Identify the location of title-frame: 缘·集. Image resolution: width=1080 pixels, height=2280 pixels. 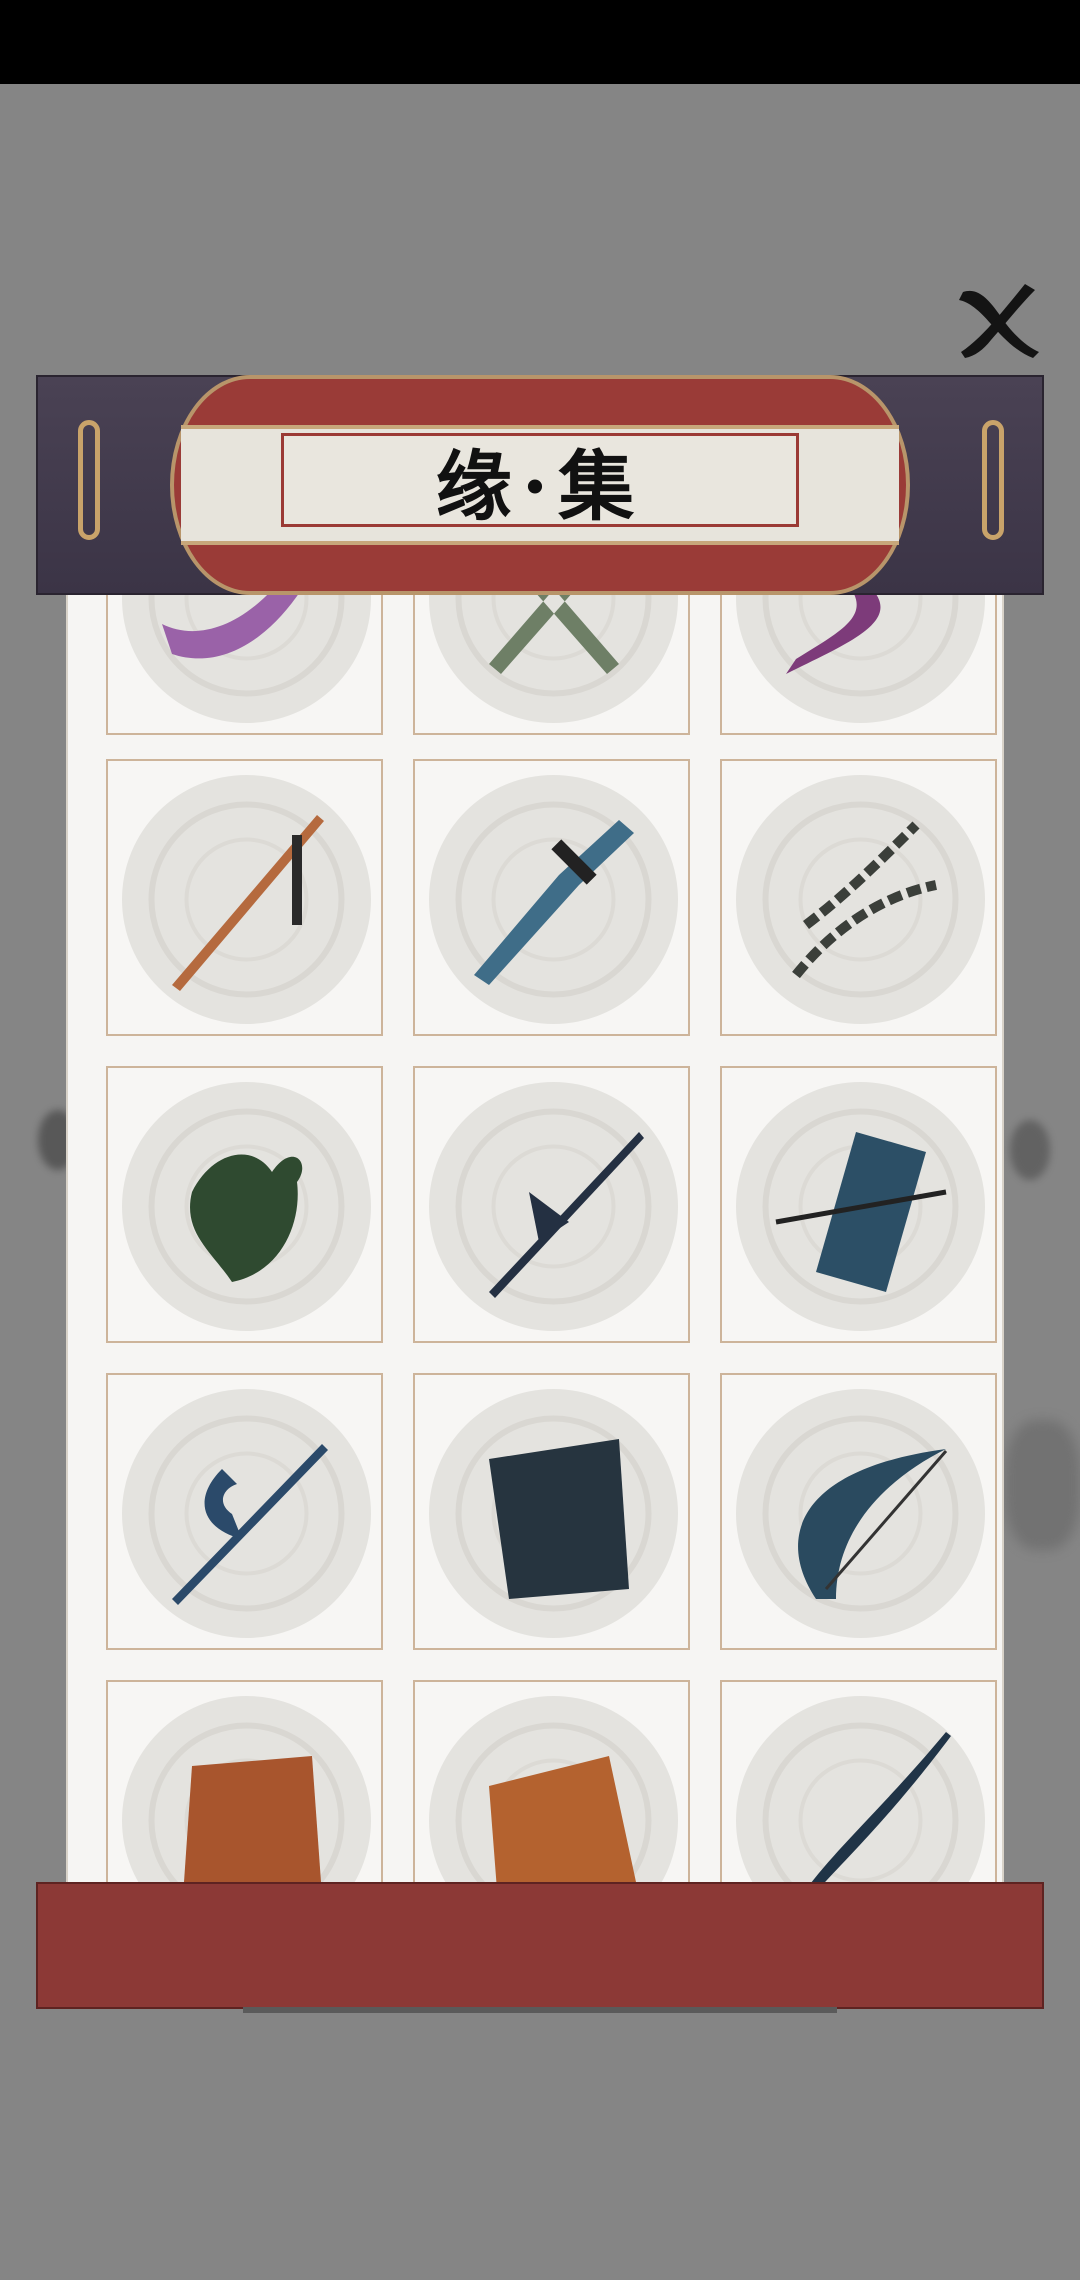
(540, 482).